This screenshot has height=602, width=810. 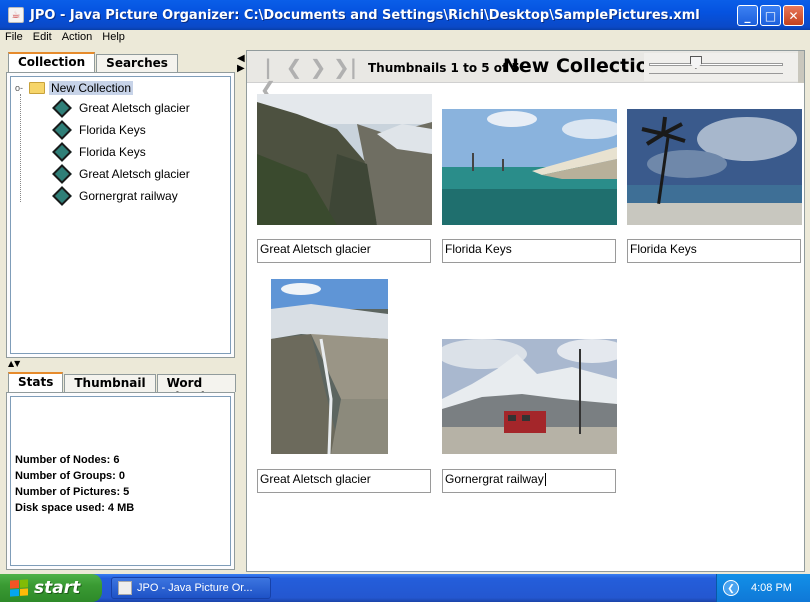 I want to click on last-page-icon: ❯|, so click(x=345, y=67).